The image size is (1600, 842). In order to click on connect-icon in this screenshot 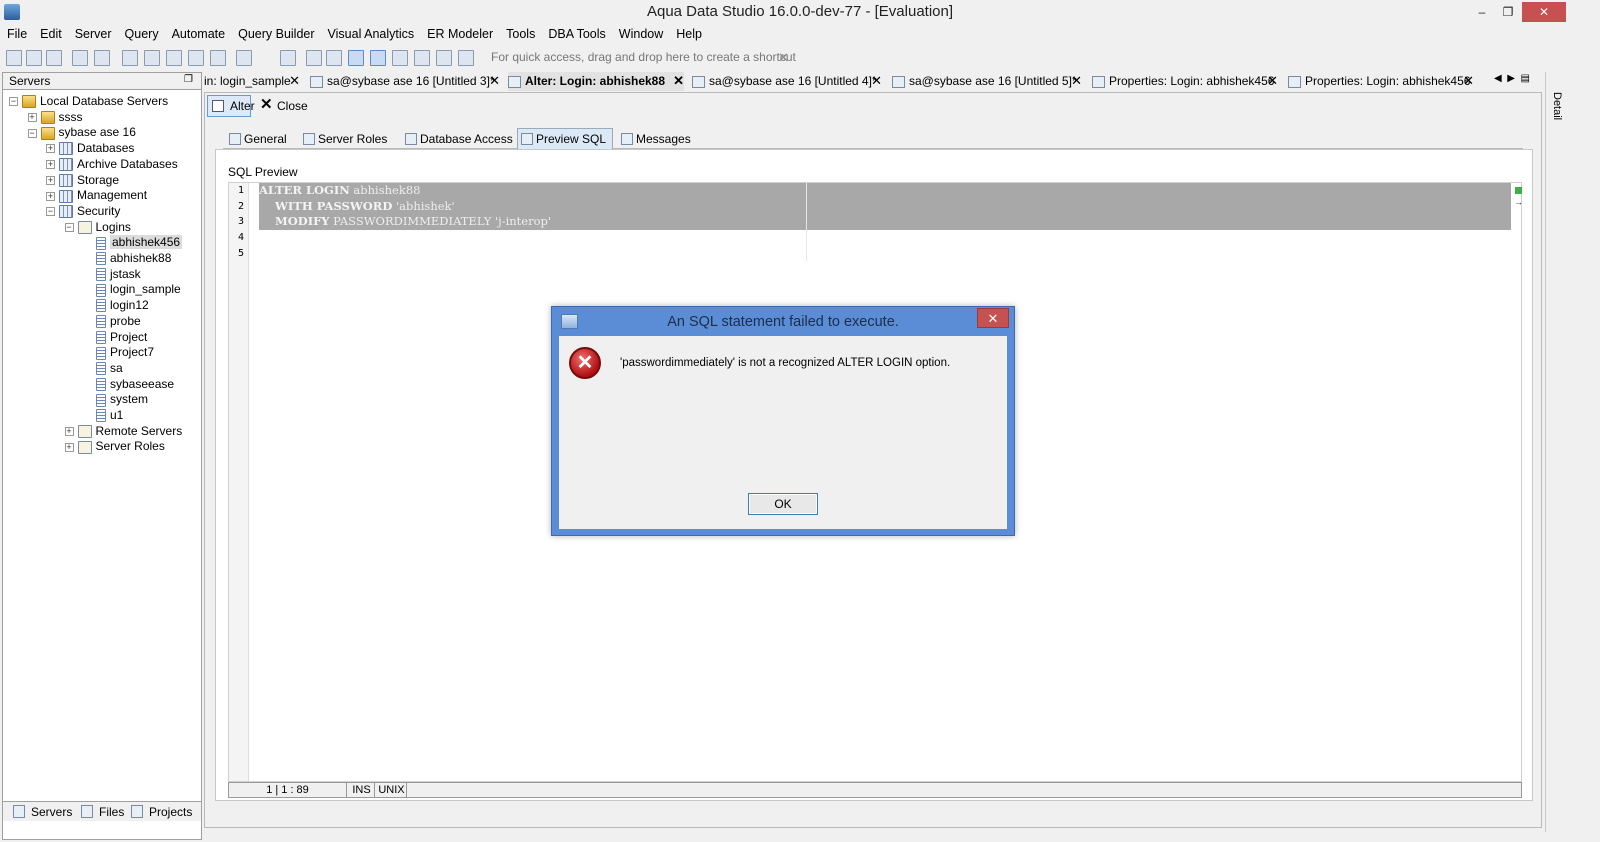, I will do `click(80, 58)`.